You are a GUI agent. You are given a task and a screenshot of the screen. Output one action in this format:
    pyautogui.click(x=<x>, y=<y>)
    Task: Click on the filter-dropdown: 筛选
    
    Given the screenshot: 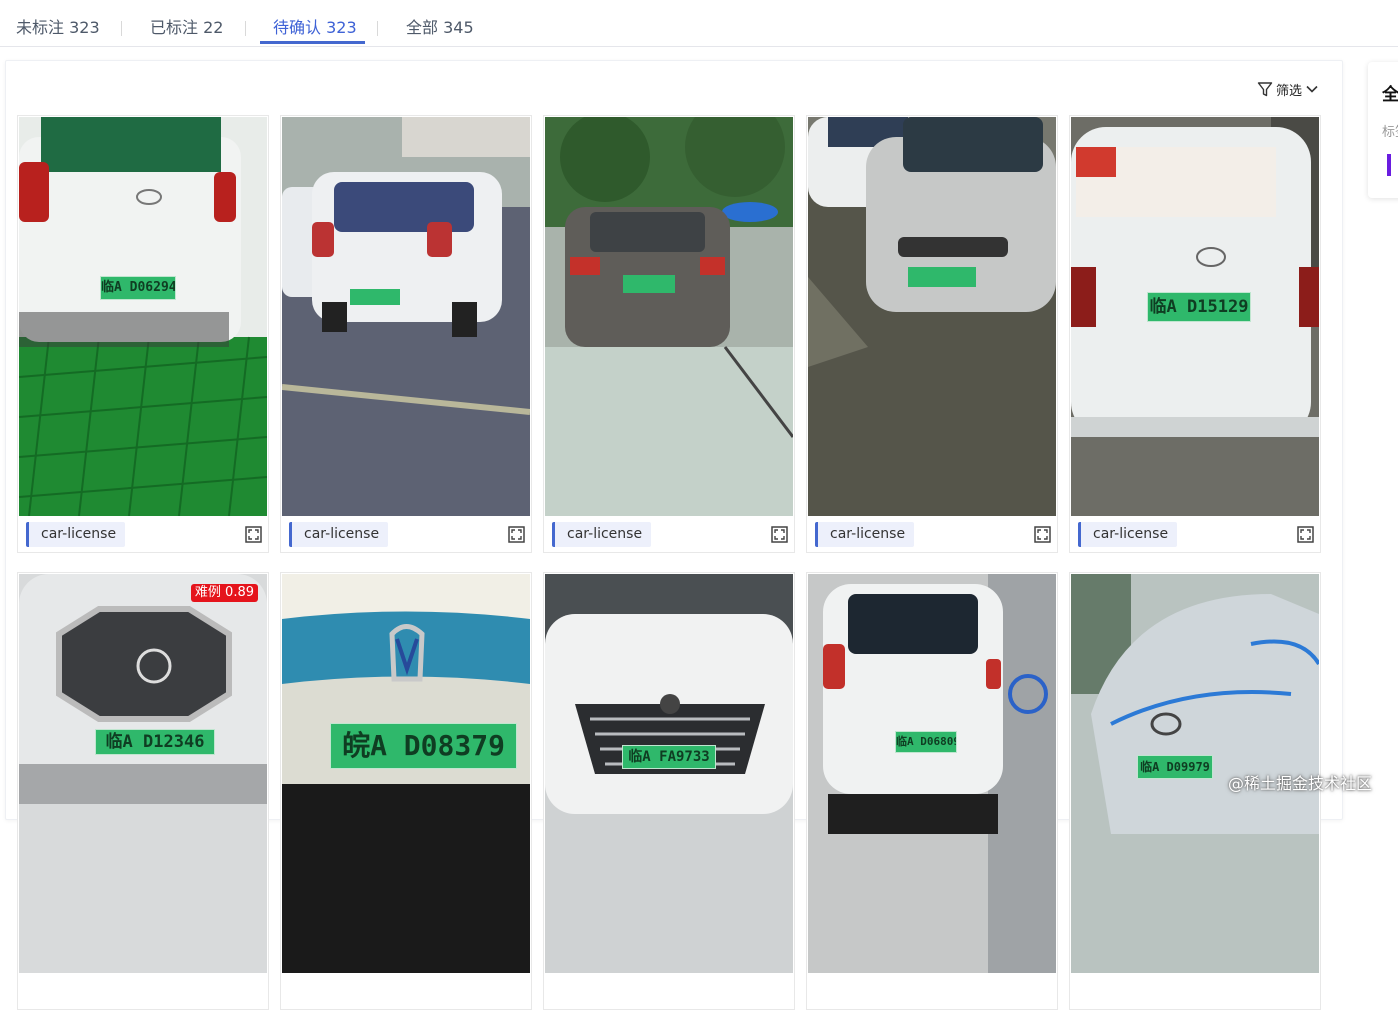 What is the action you would take?
    pyautogui.click(x=1288, y=89)
    